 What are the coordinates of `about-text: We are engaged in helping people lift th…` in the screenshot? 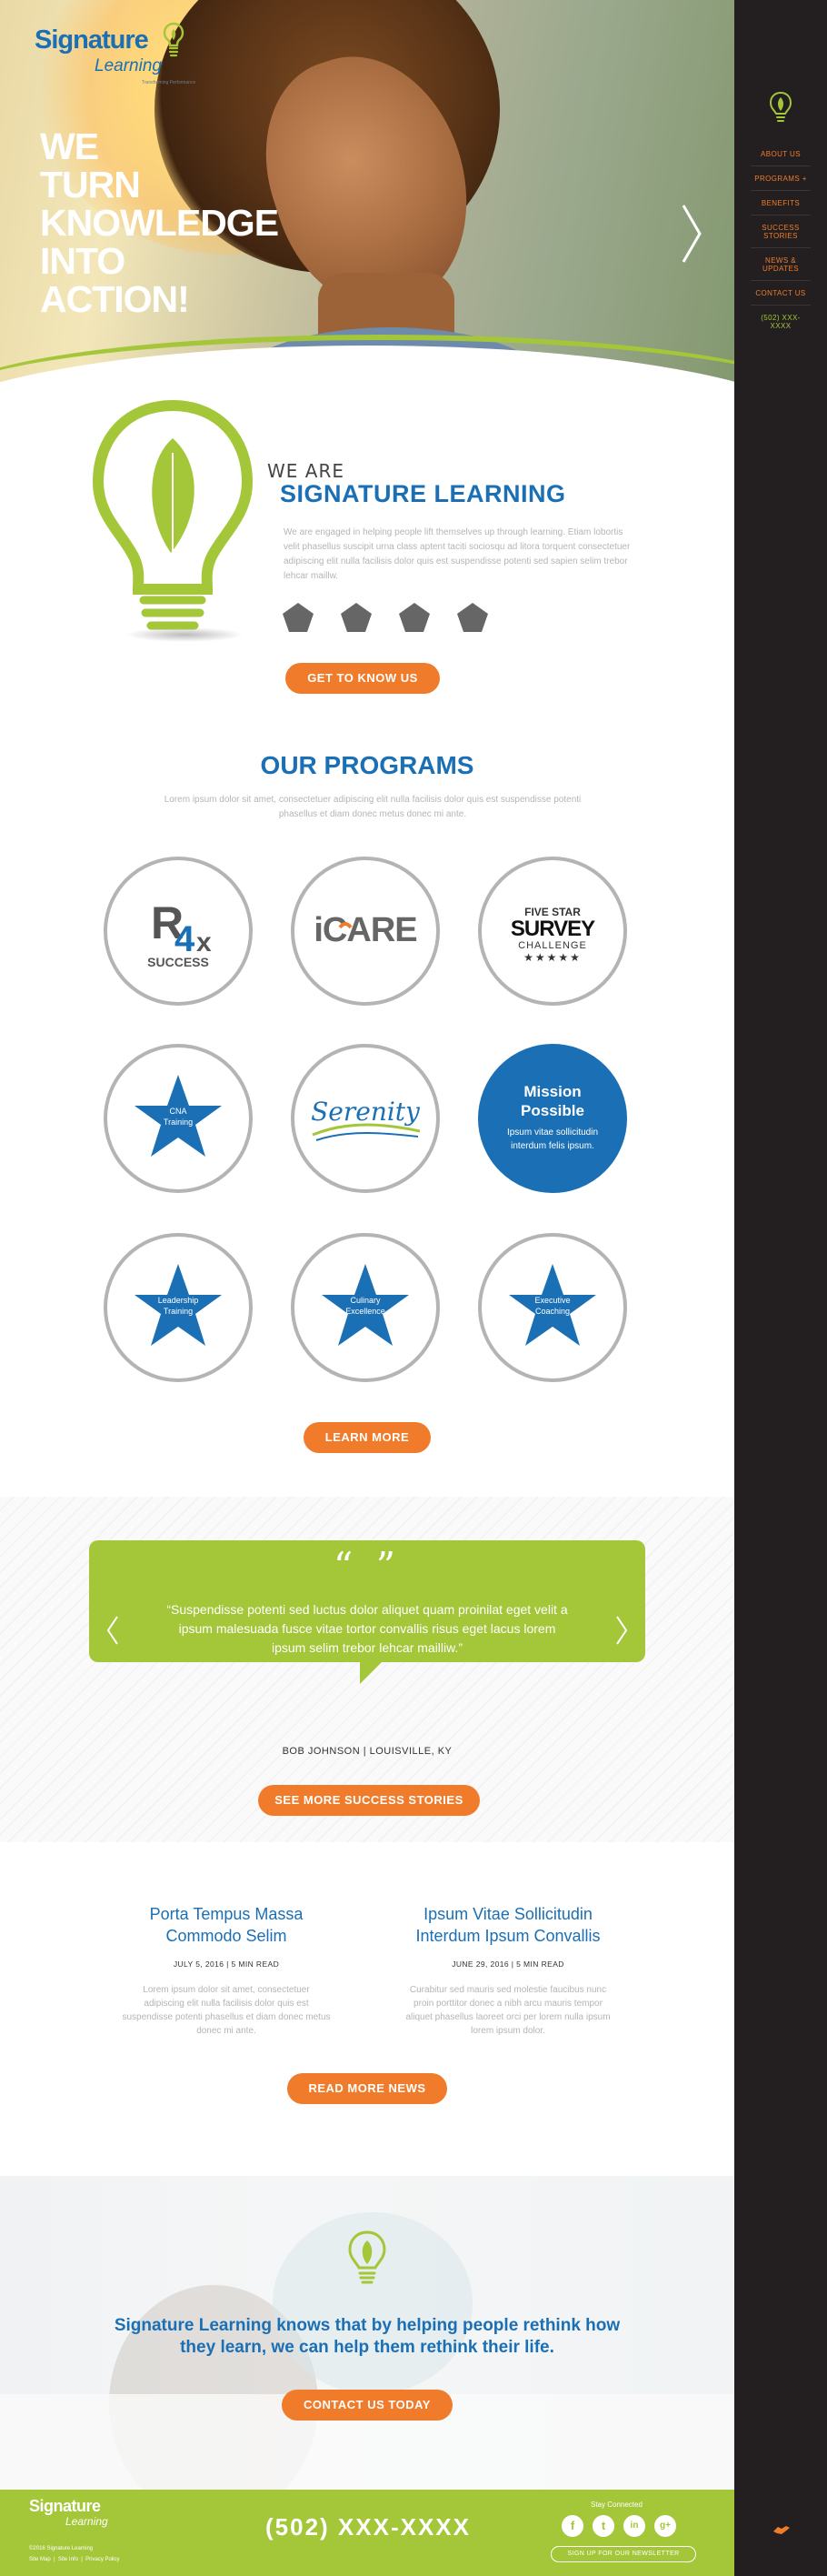 It's located at (457, 554).